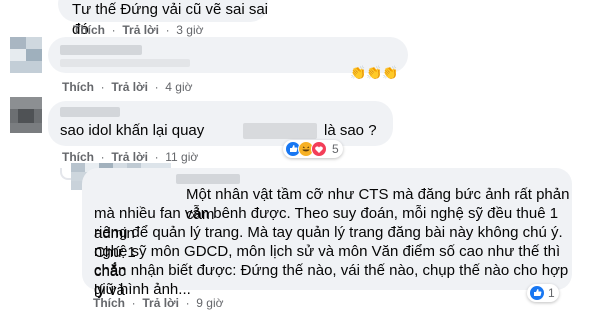 This screenshot has width=600, height=315. Describe the element at coordinates (210, 303) in the screenshot. I see `timestamp: 9 giờ` at that location.